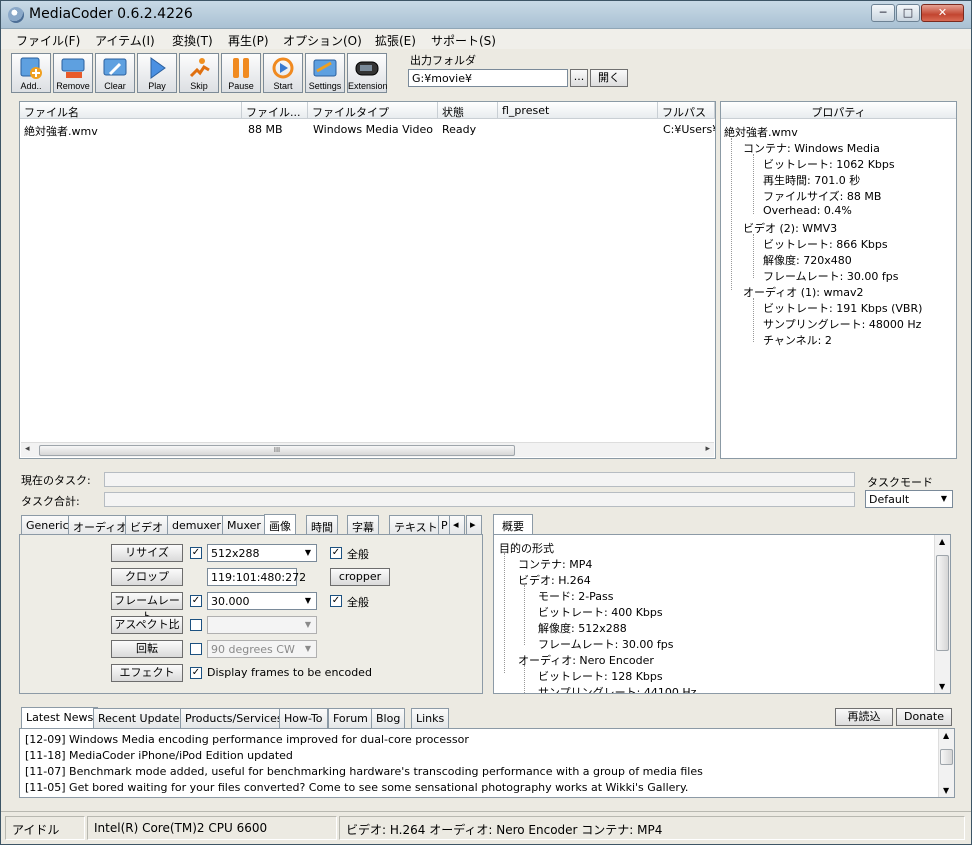 This screenshot has width=972, height=845. What do you see at coordinates (797, 340) in the screenshot?
I see `tree-item: チャンネル: 2` at bounding box center [797, 340].